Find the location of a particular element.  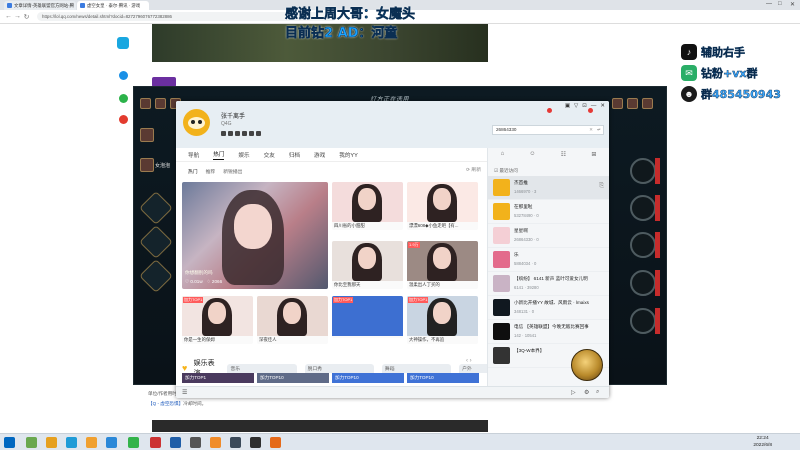

rank-badge: 加力TOP1 is located at coordinates (418, 300).